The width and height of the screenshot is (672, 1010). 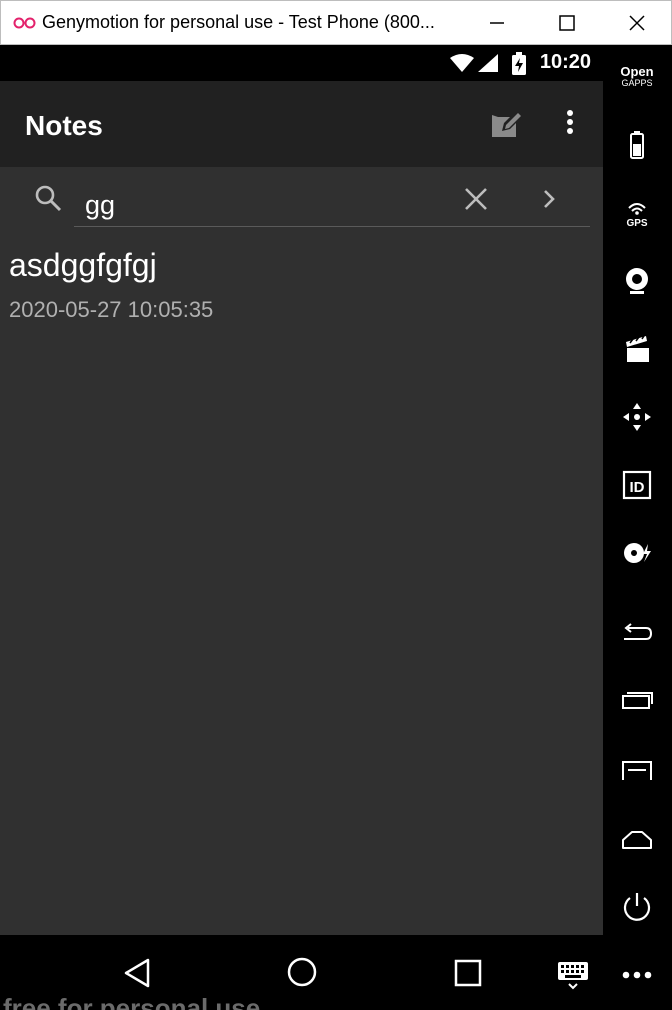 I want to click on close-button, so click(x=637, y=23).